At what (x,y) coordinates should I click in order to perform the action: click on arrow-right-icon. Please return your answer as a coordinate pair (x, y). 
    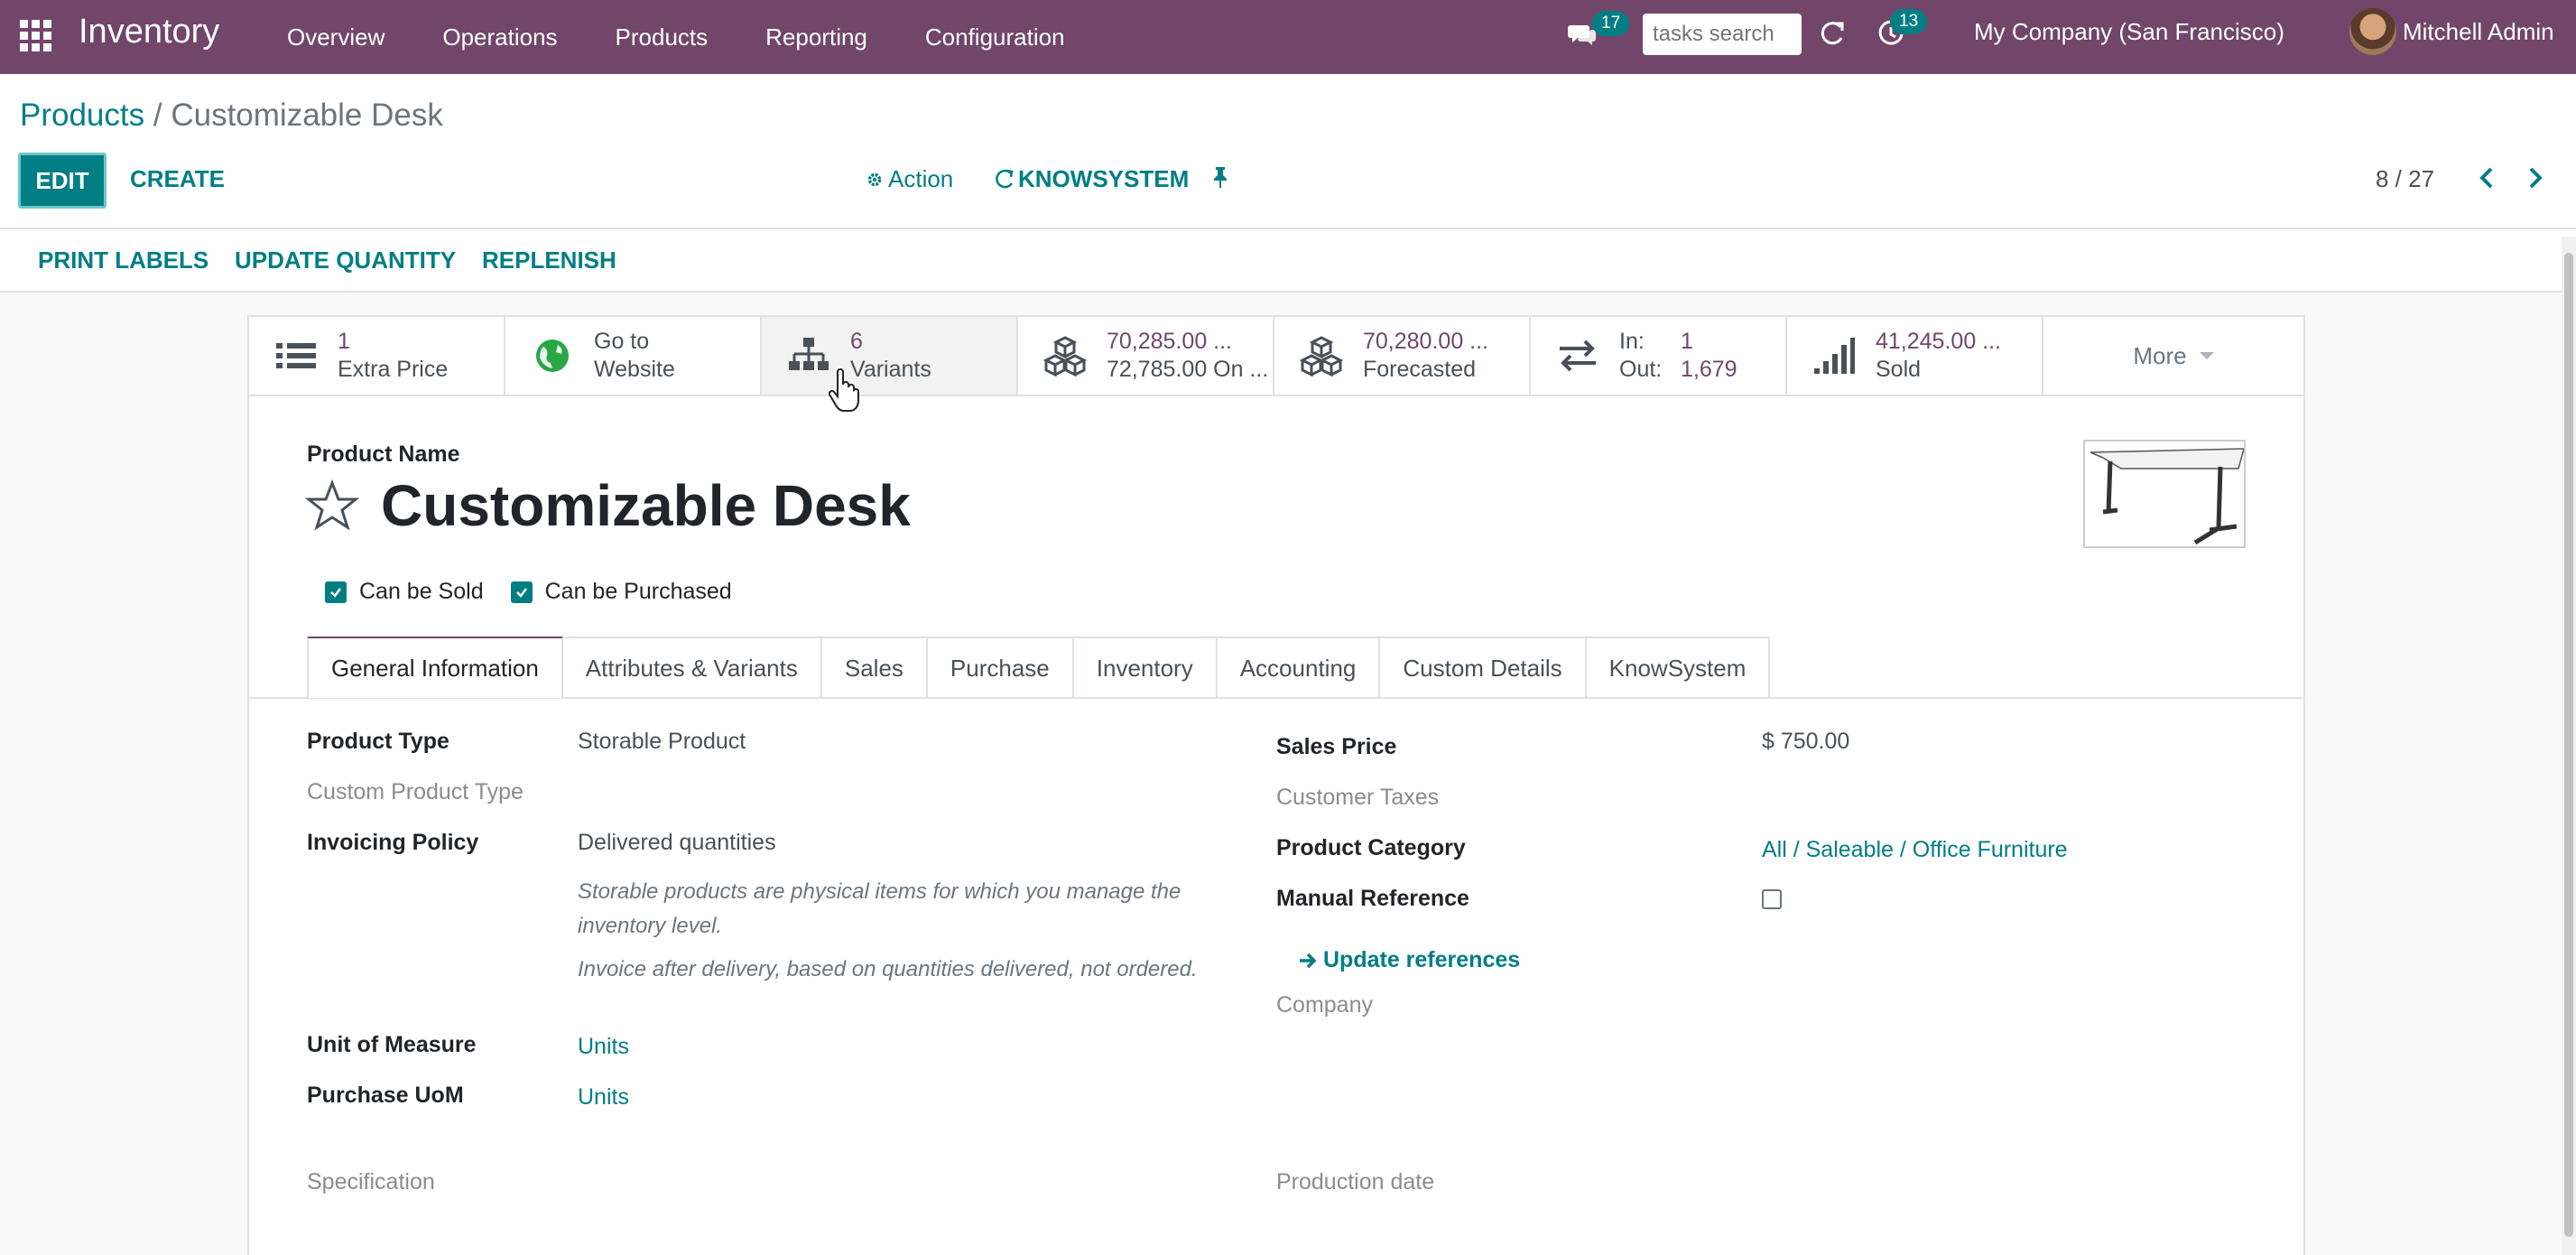
    Looking at the image, I should click on (1308, 961).